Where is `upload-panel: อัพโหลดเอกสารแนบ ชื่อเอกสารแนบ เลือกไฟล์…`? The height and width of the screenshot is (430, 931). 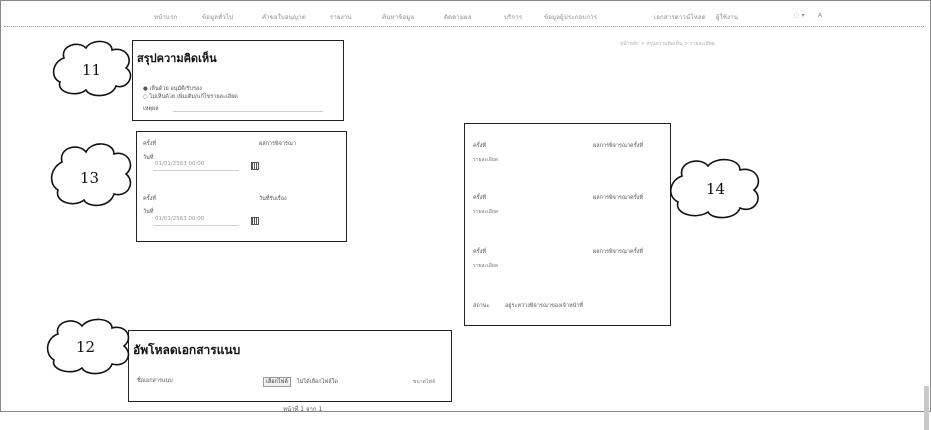 upload-panel: อัพโหลดเอกสารแนบ ชื่อเอกสารแนบ เลือกไฟล์… is located at coordinates (290, 366).